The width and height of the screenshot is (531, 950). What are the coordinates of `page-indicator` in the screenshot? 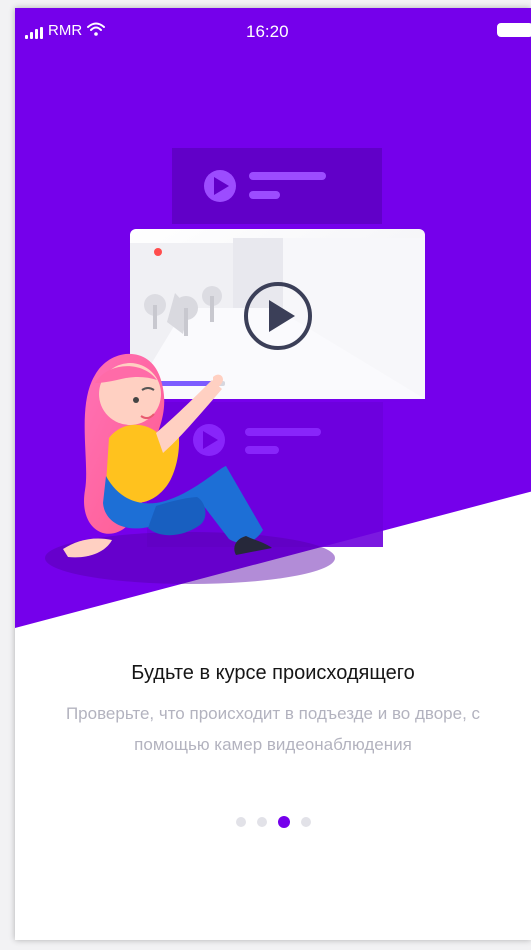 It's located at (273, 822).